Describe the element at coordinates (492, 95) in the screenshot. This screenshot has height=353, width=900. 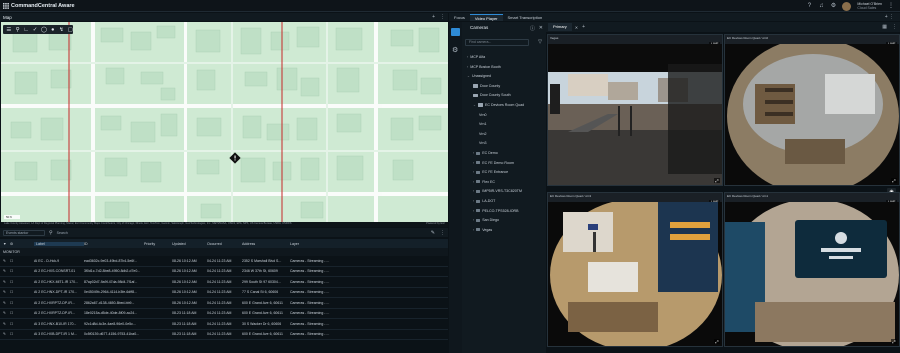
I see `camera-tree-item: Door County South` at that location.